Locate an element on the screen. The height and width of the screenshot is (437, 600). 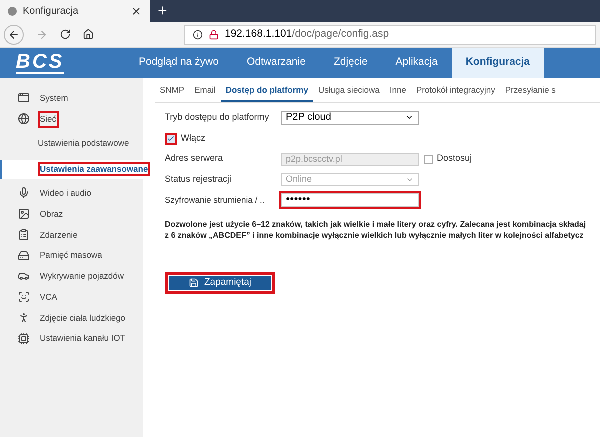
sidebar-item: Sieć is located at coordinates (48, 119).